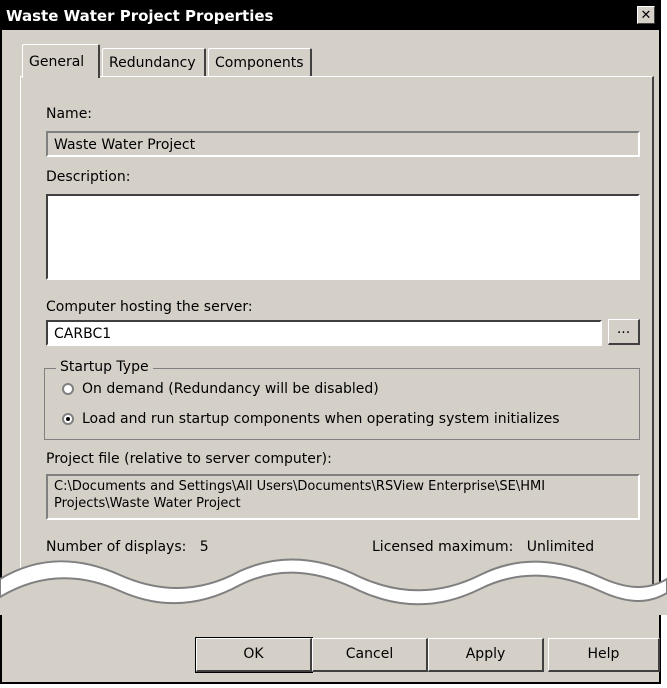  I want to click on apply-button: Apply, so click(486, 655).